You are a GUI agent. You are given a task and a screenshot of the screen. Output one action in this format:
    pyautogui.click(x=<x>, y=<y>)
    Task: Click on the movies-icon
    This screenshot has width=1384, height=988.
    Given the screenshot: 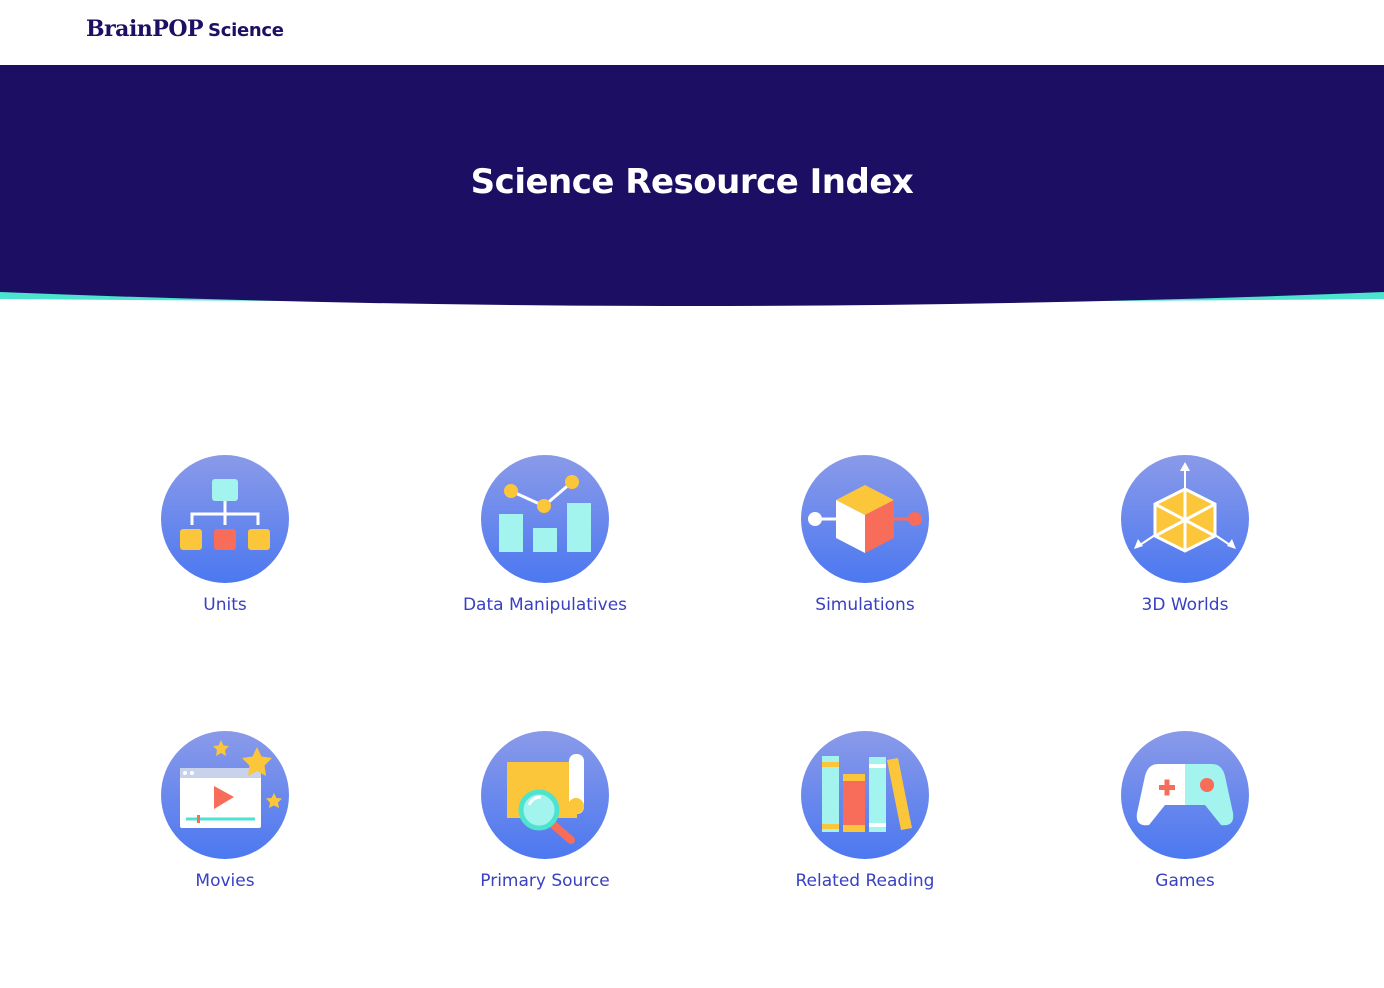 What is the action you would take?
    pyautogui.click(x=225, y=795)
    